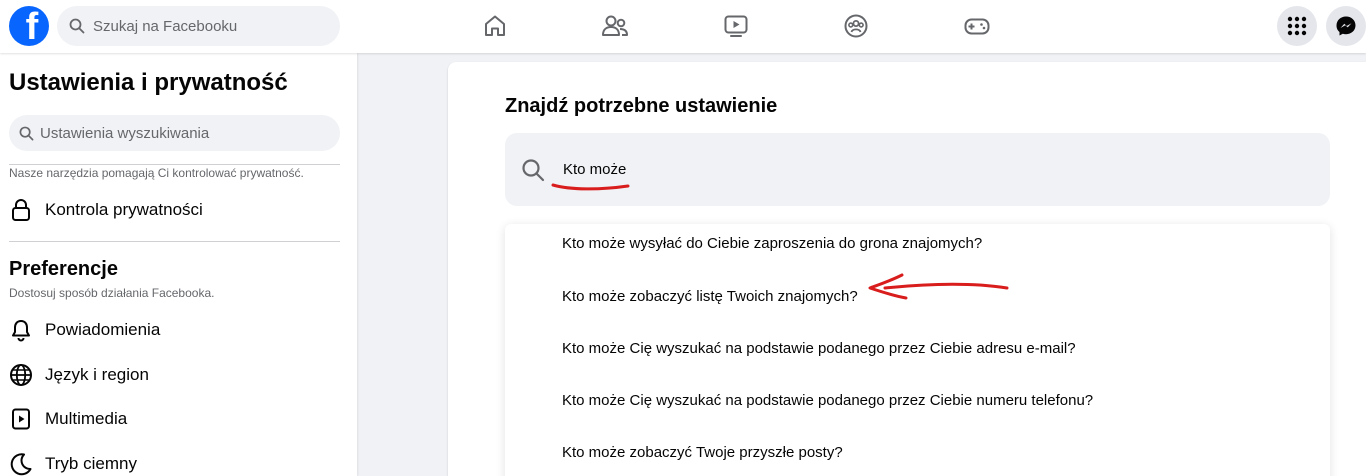 The width and height of the screenshot is (1366, 476). Describe the element at coordinates (21, 330) in the screenshot. I see `bell-icon` at that location.